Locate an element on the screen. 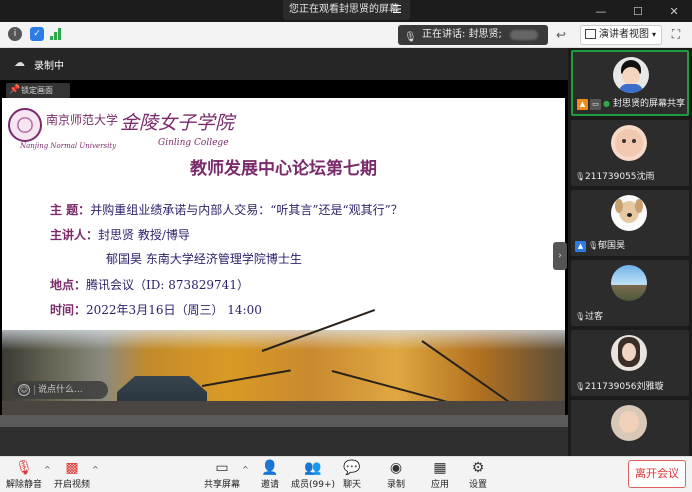 This screenshot has width=692, height=492. cloud-icon: ☁ is located at coordinates (19, 62).